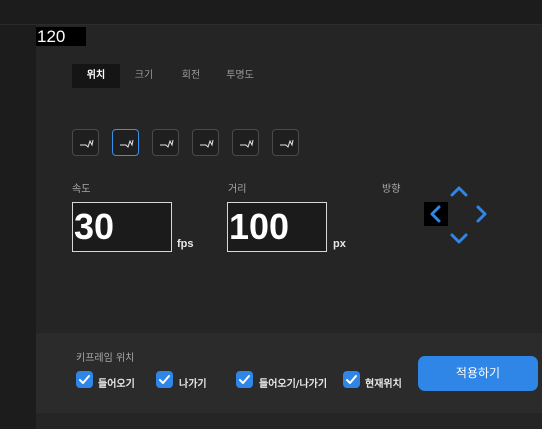  I want to click on distance-label: 거리, so click(237, 189).